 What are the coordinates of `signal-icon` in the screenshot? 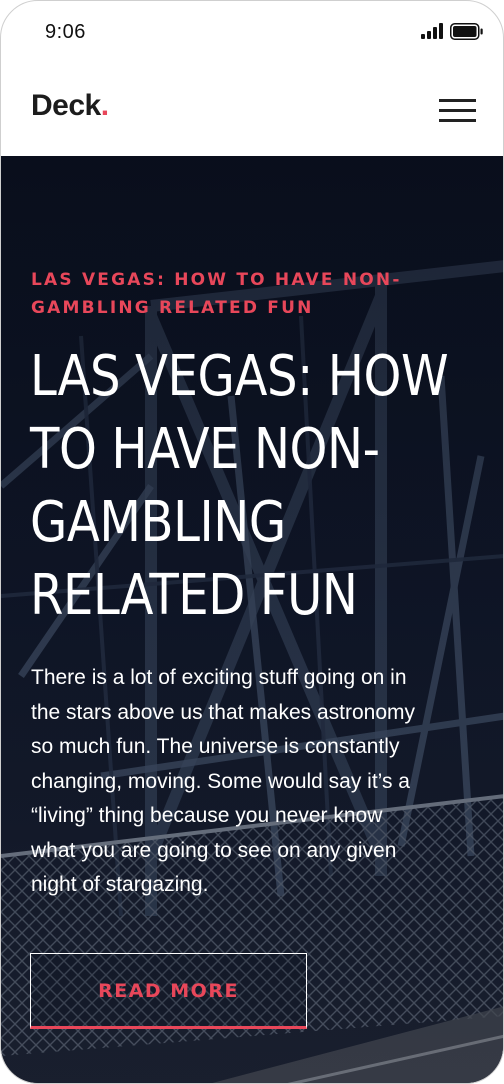 It's located at (432, 31).